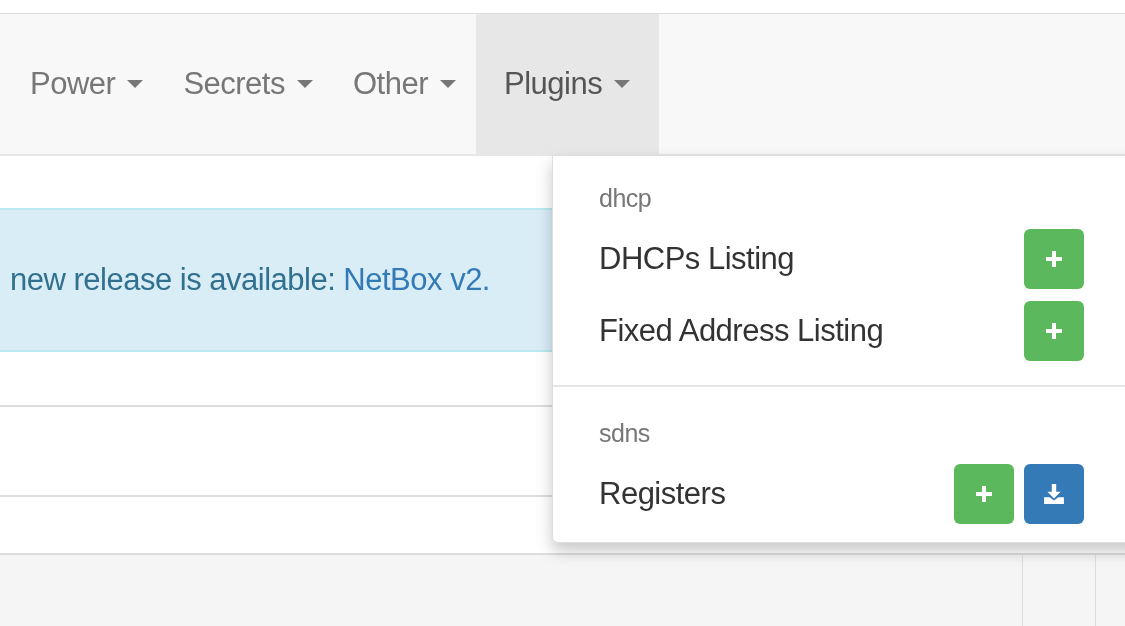  I want to click on nav-menu: Other, so click(404, 84).